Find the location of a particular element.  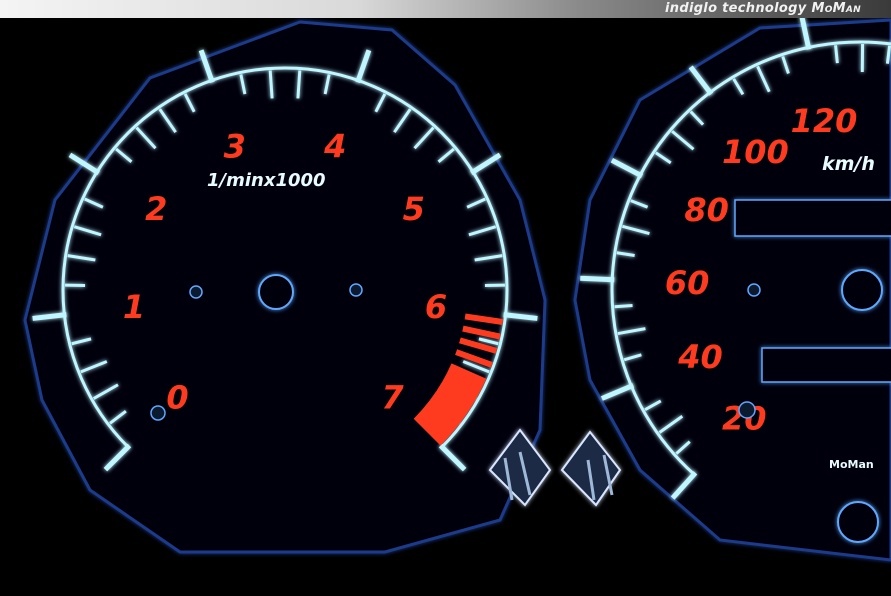

speedo-numeral: 60 is located at coordinates (687, 283).